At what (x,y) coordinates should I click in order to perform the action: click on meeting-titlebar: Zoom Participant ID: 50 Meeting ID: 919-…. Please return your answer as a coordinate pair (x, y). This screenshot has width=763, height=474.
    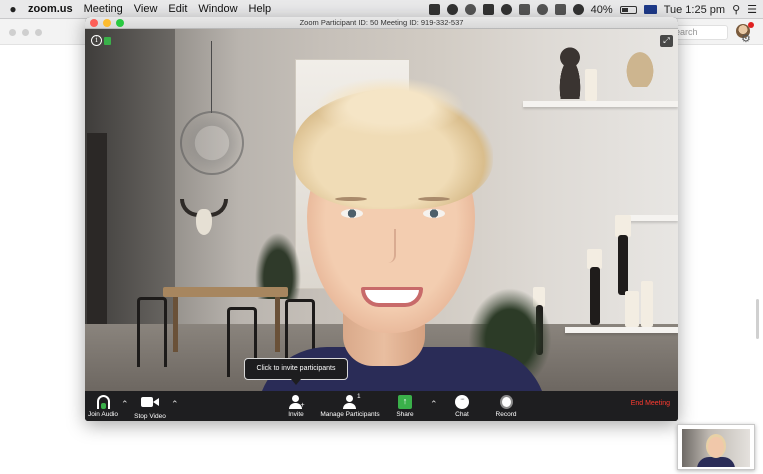
    Looking at the image, I should click on (381, 23).